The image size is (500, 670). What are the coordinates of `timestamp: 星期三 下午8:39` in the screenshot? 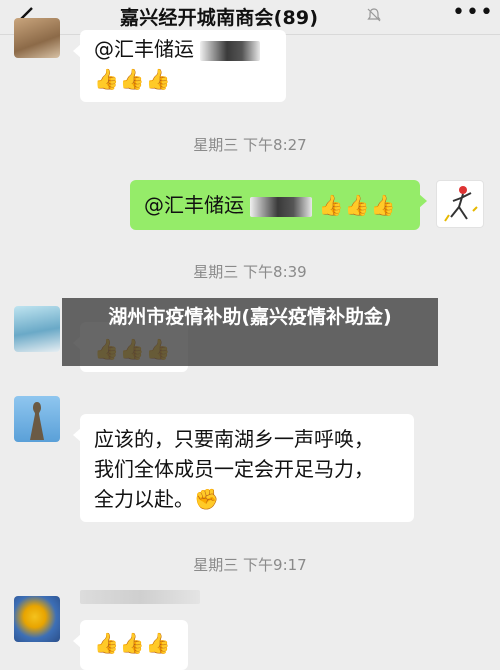 It's located at (250, 272).